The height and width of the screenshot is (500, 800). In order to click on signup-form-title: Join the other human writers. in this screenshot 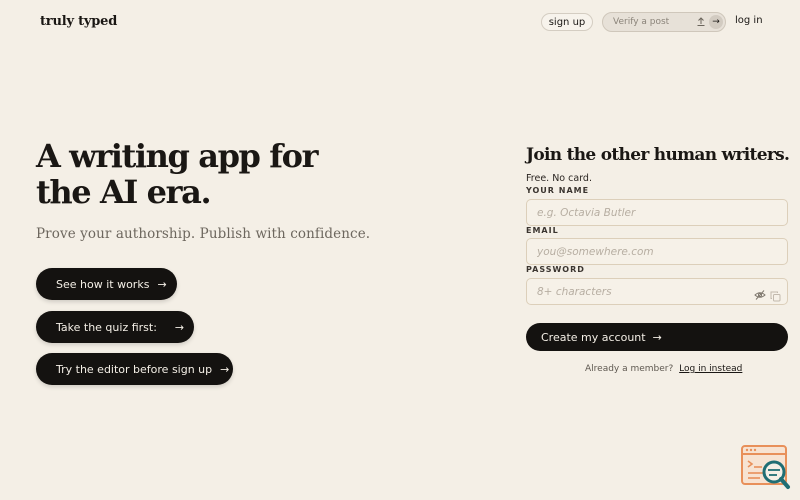, I will do `click(658, 155)`.